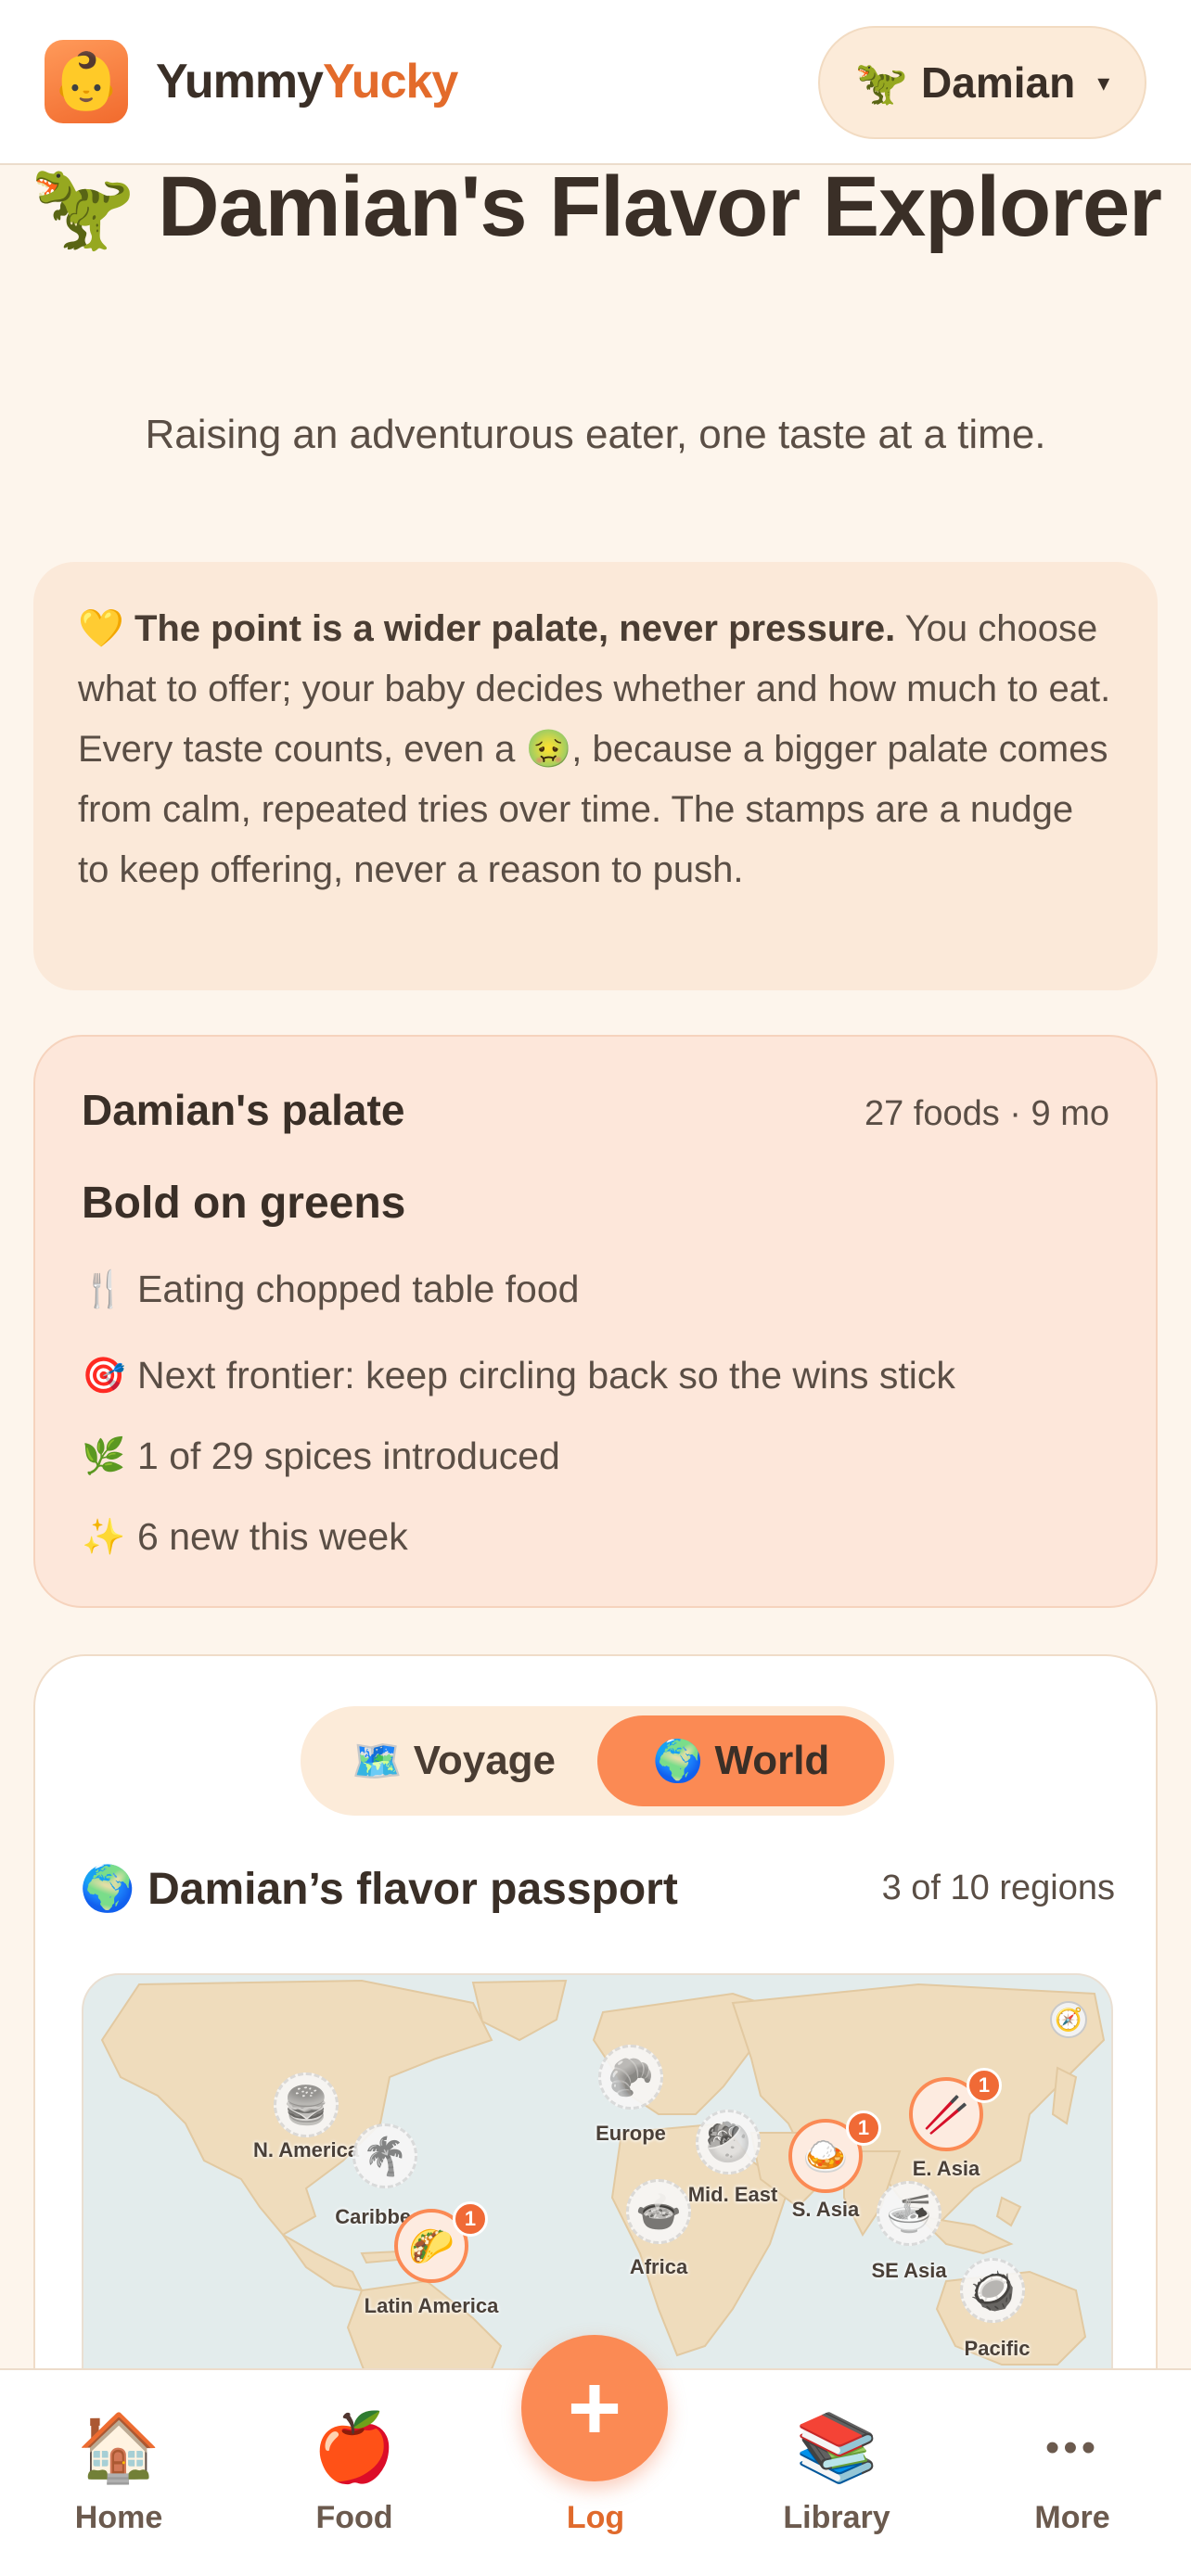  I want to click on stamp-caribbean: 🌴, so click(385, 2155).